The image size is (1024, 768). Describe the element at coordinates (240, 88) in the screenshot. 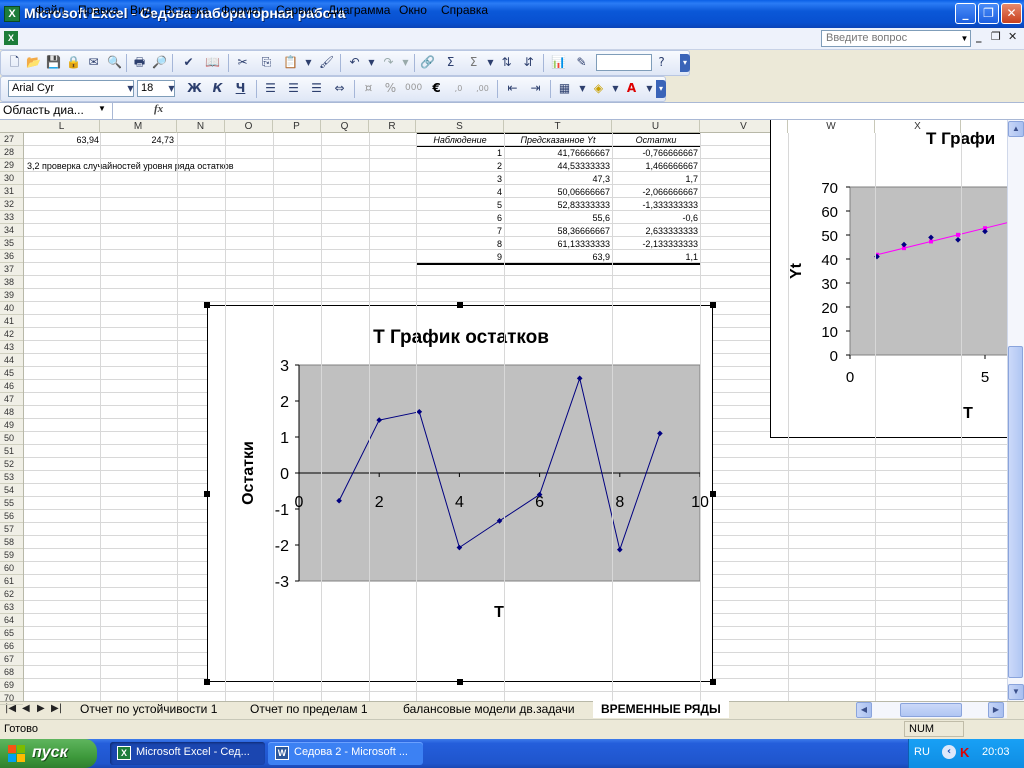

I see `underline-button: Ч` at that location.